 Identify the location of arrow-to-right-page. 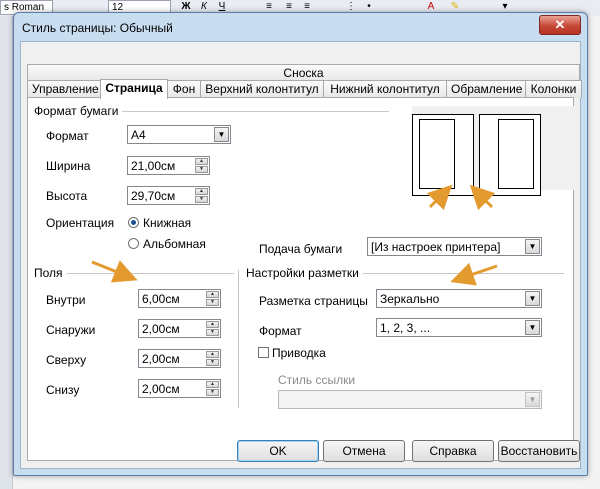
(482, 197).